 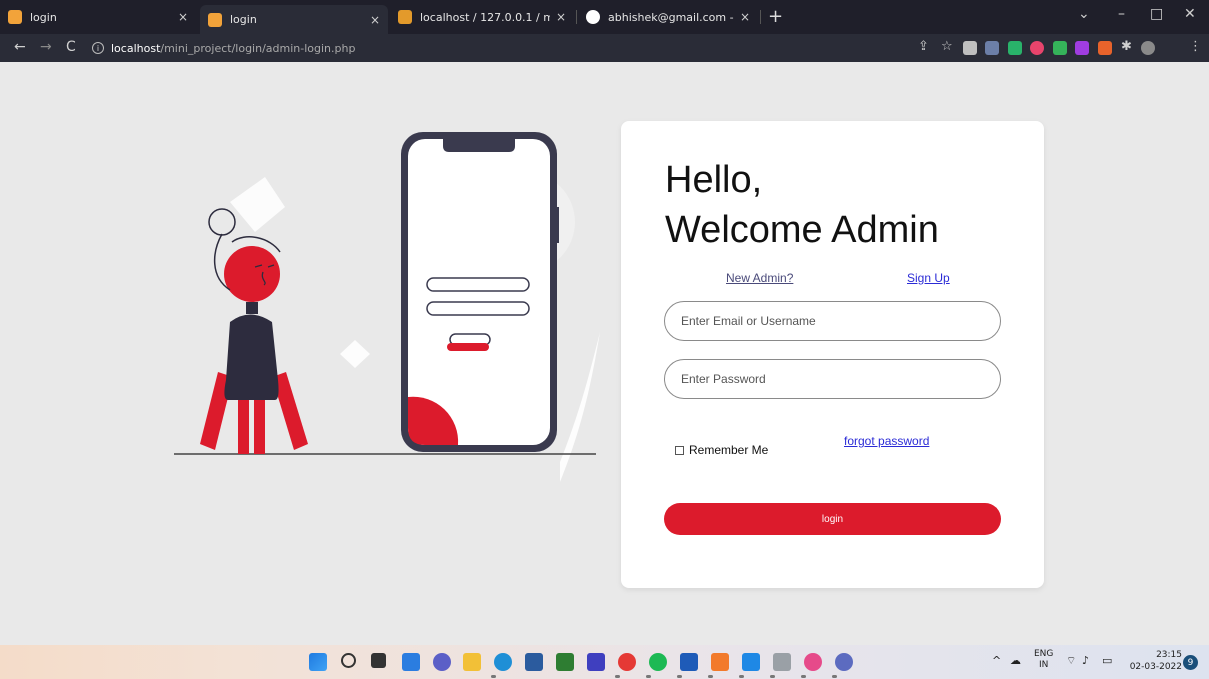 I want to click on more-menu-icon: ⋮, so click(x=1195, y=46).